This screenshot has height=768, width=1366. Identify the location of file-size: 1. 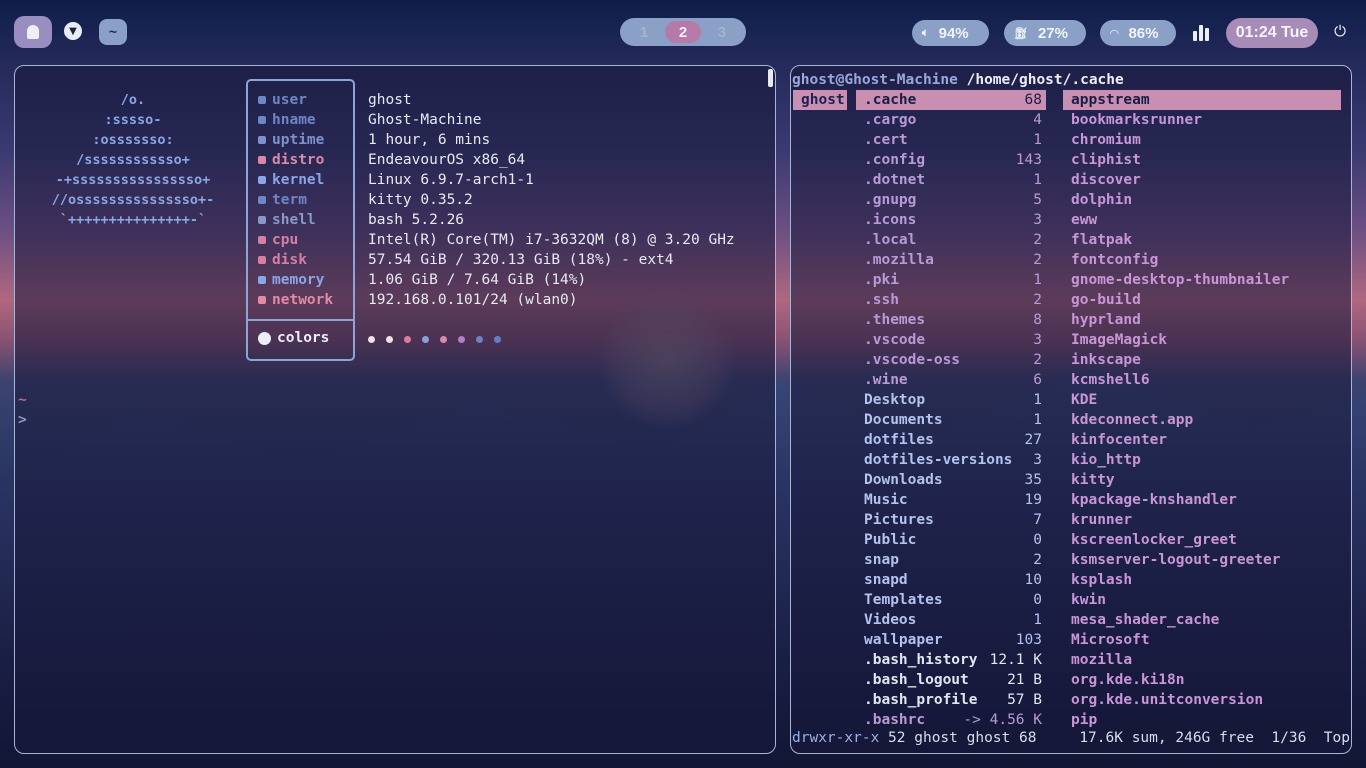
(1037, 140).